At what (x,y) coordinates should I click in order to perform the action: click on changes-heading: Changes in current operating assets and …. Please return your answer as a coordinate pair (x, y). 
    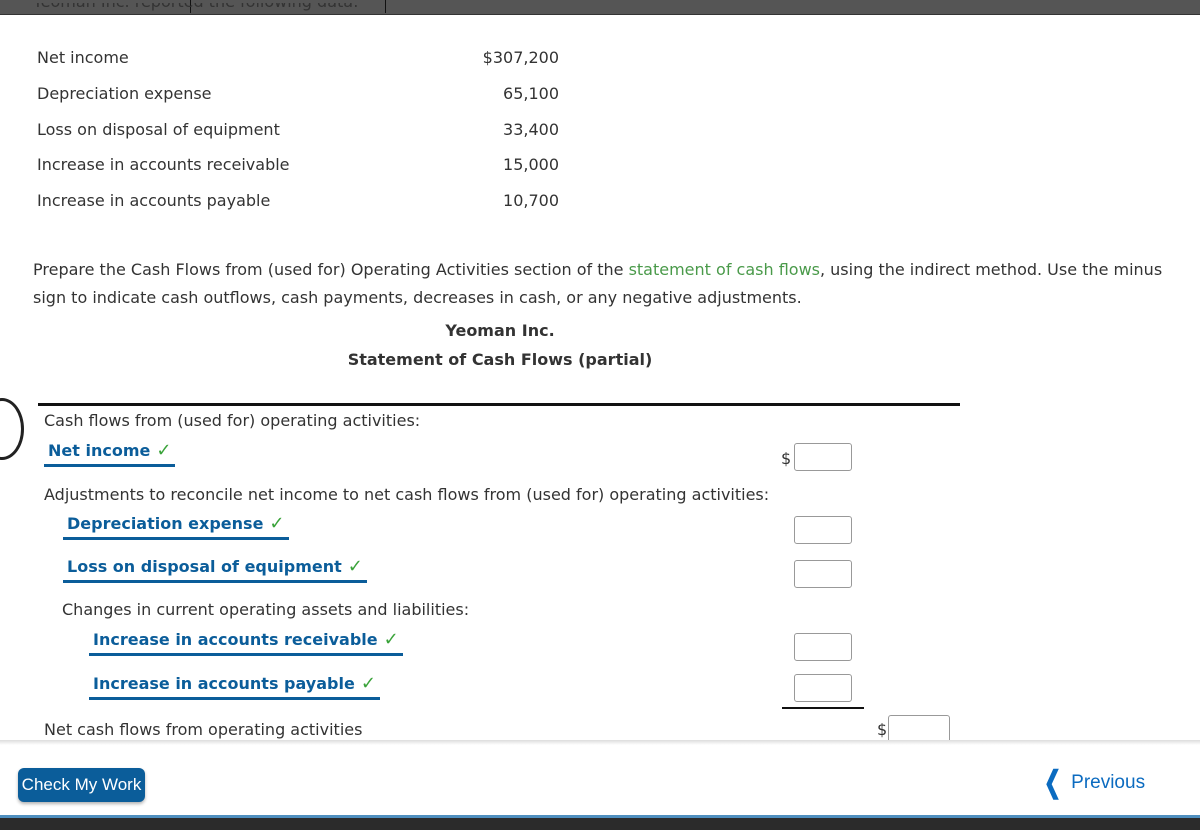
    Looking at the image, I should click on (266, 609).